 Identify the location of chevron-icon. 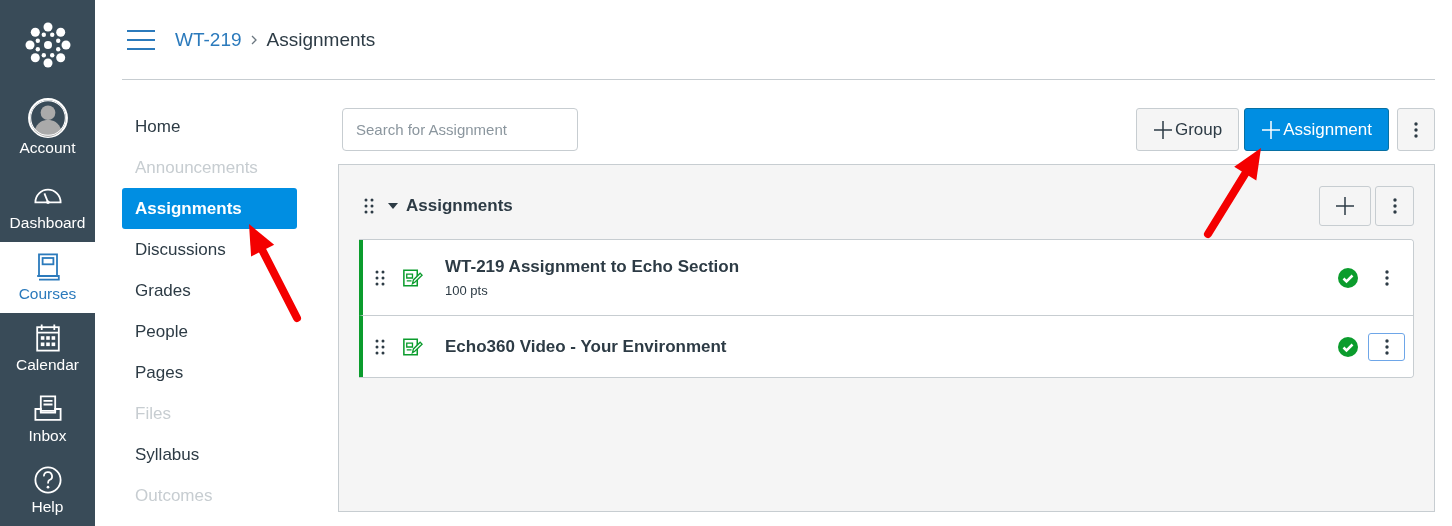
(254, 39).